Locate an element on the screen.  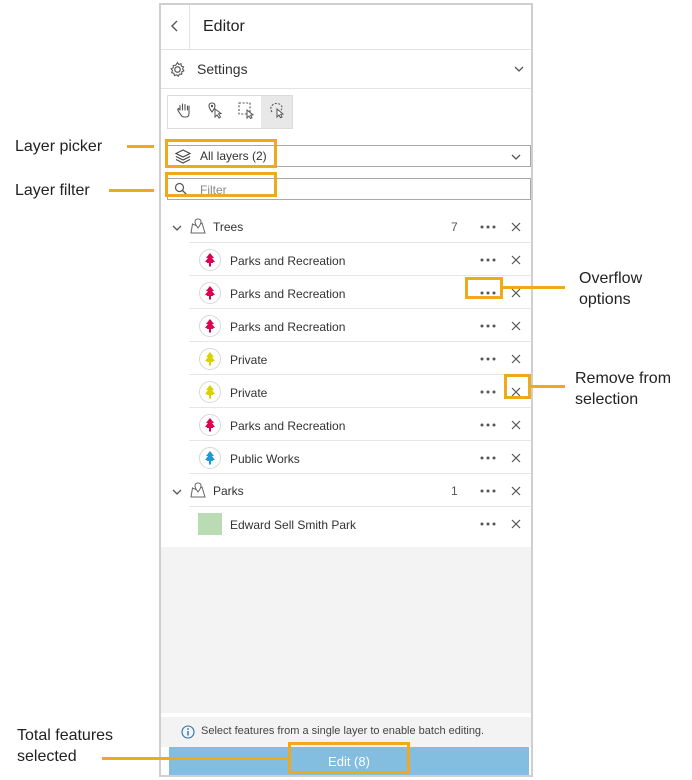
highlight-total-features is located at coordinates (349, 758).